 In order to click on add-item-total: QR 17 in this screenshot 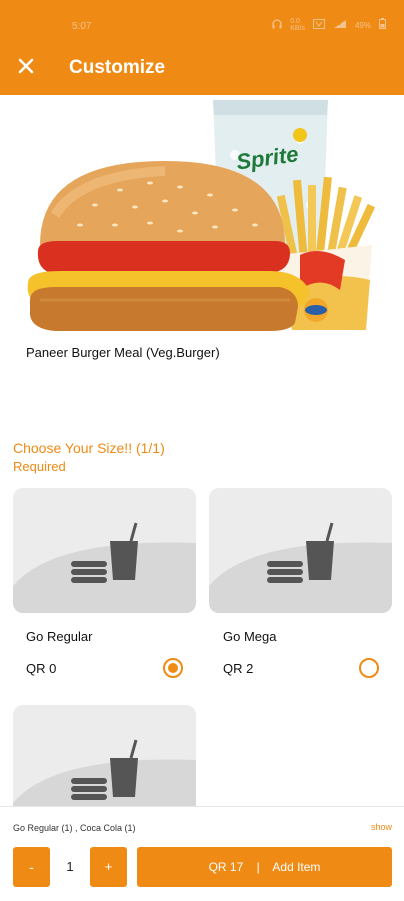, I will do `click(226, 867)`.